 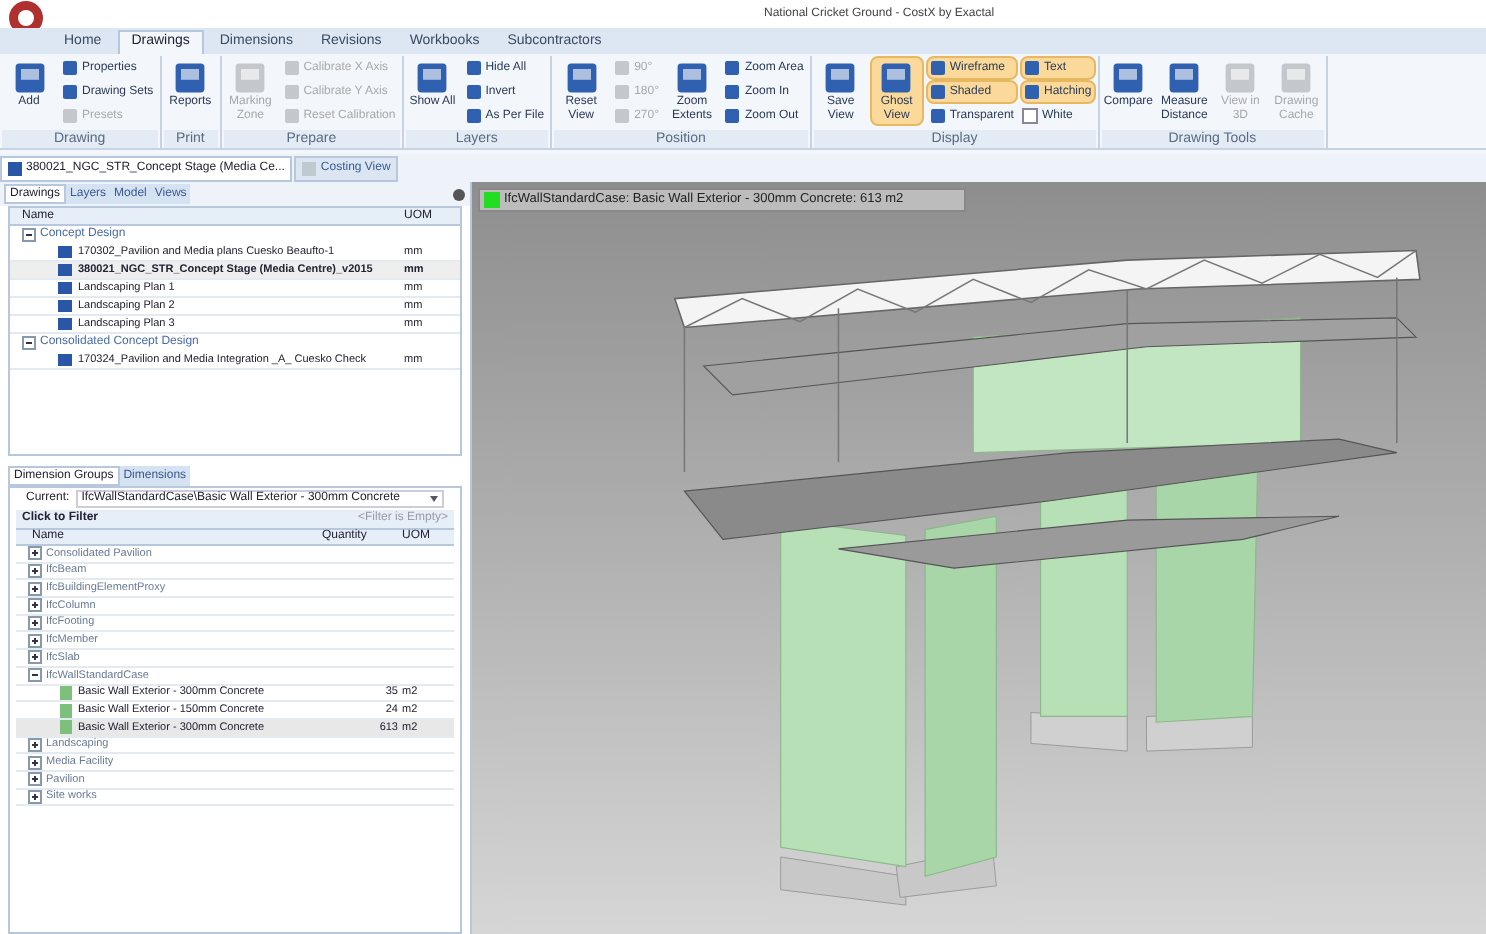 I want to click on checkbox, so click(x=1029, y=116).